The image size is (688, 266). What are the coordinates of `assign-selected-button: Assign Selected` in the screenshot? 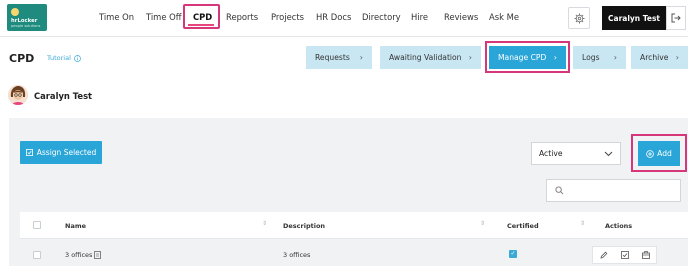 It's located at (61, 152).